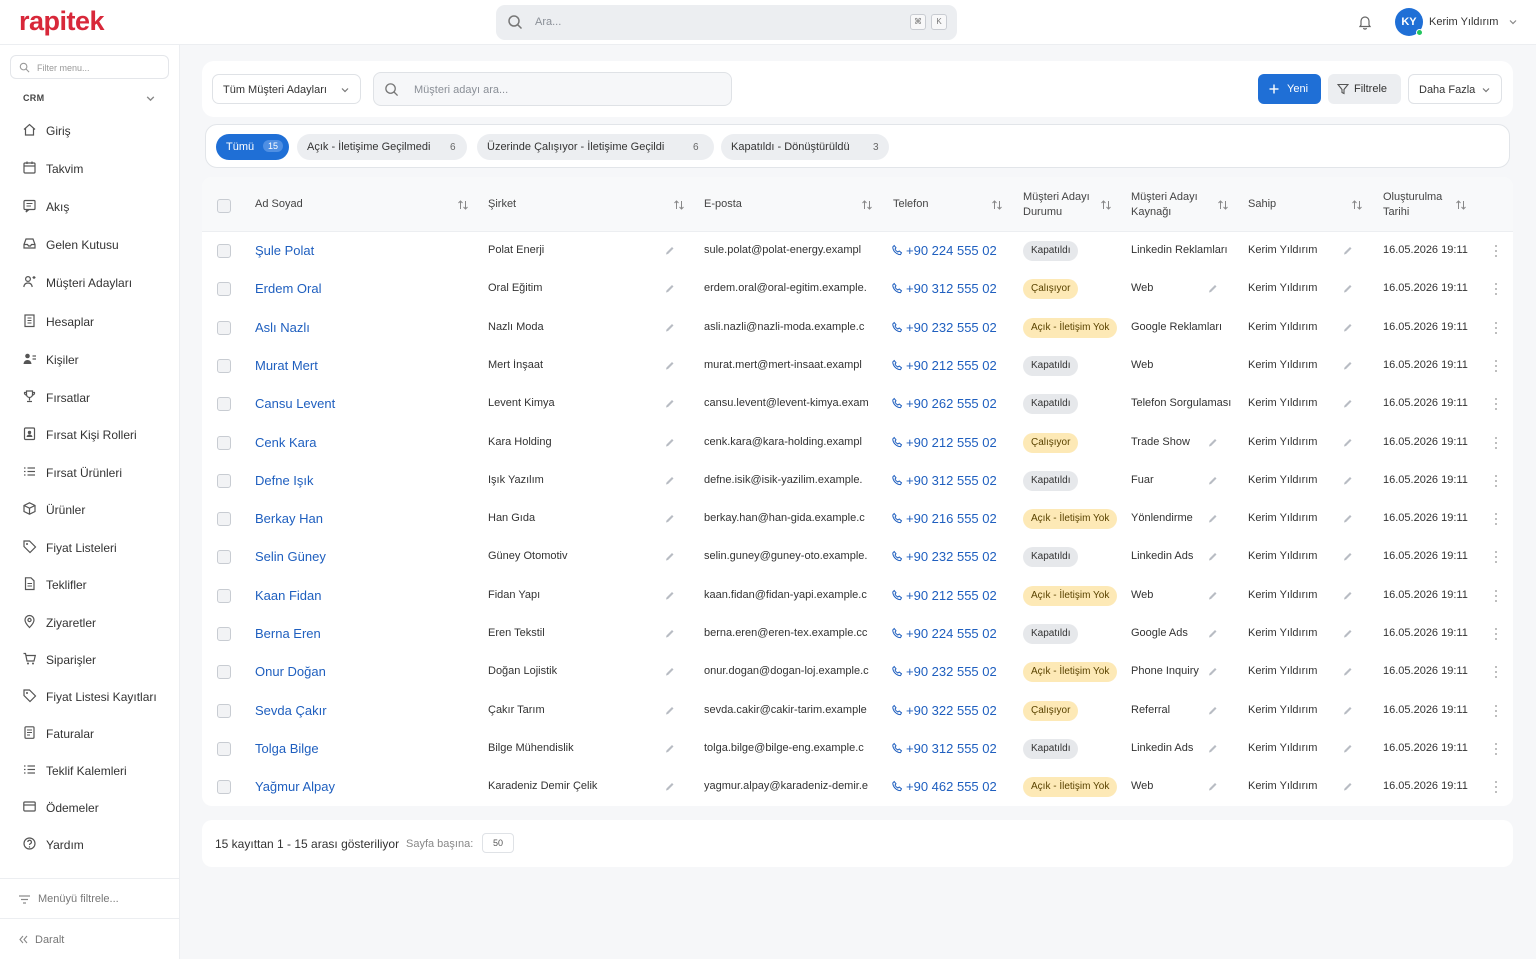  I want to click on lead-name-link: Selin Güney, so click(355, 556).